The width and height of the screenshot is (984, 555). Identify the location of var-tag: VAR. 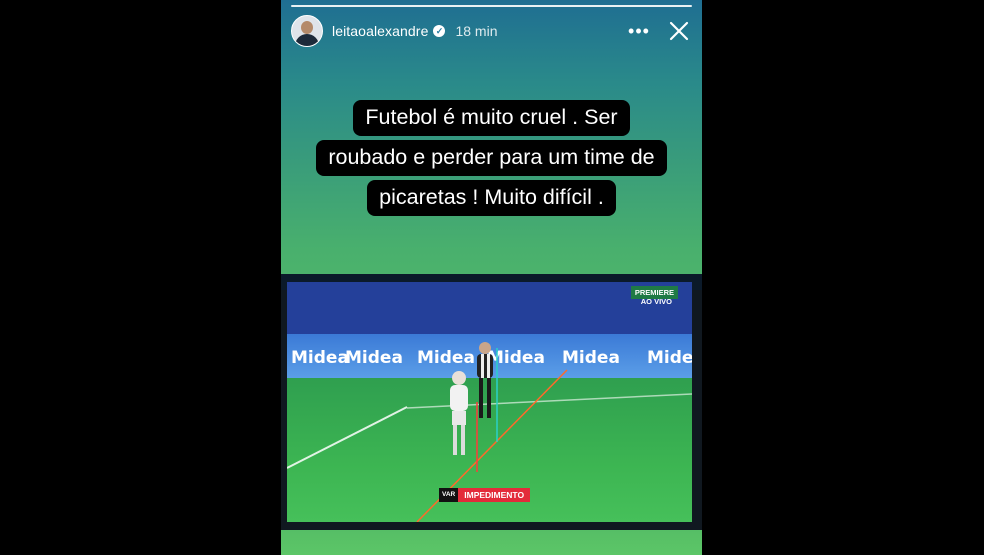
(449, 495).